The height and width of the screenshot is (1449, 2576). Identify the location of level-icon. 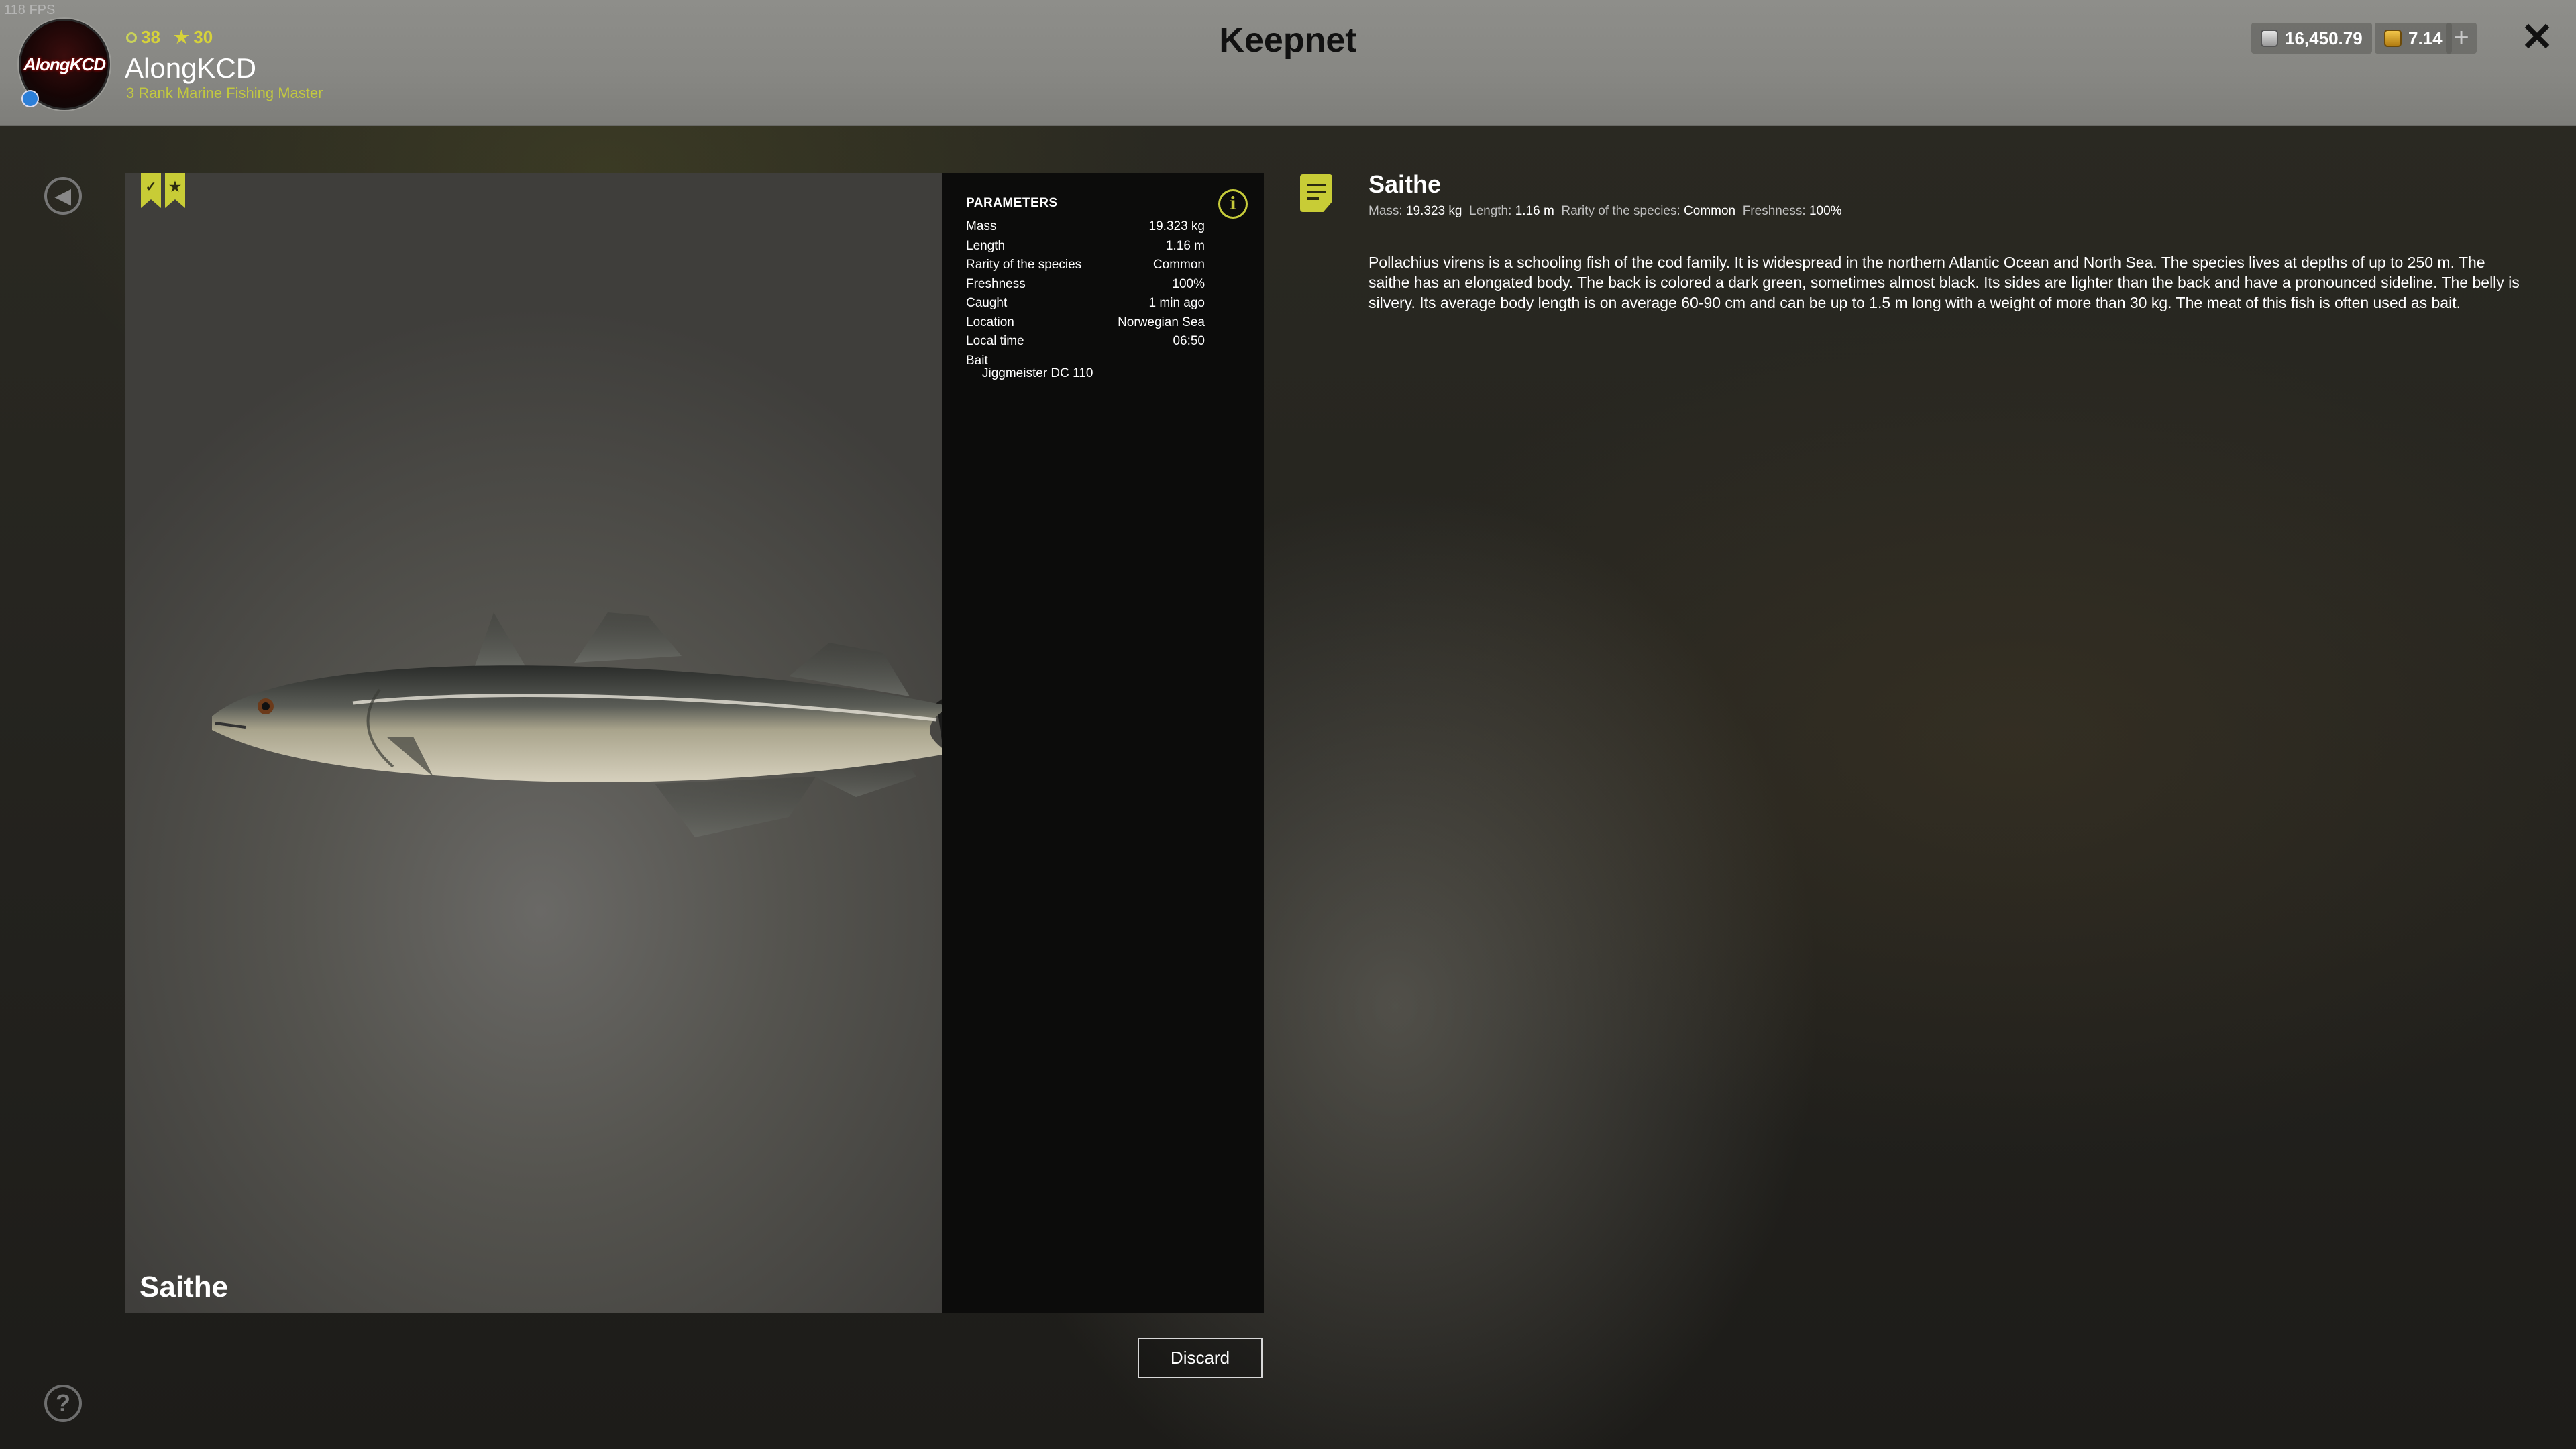
(131, 37).